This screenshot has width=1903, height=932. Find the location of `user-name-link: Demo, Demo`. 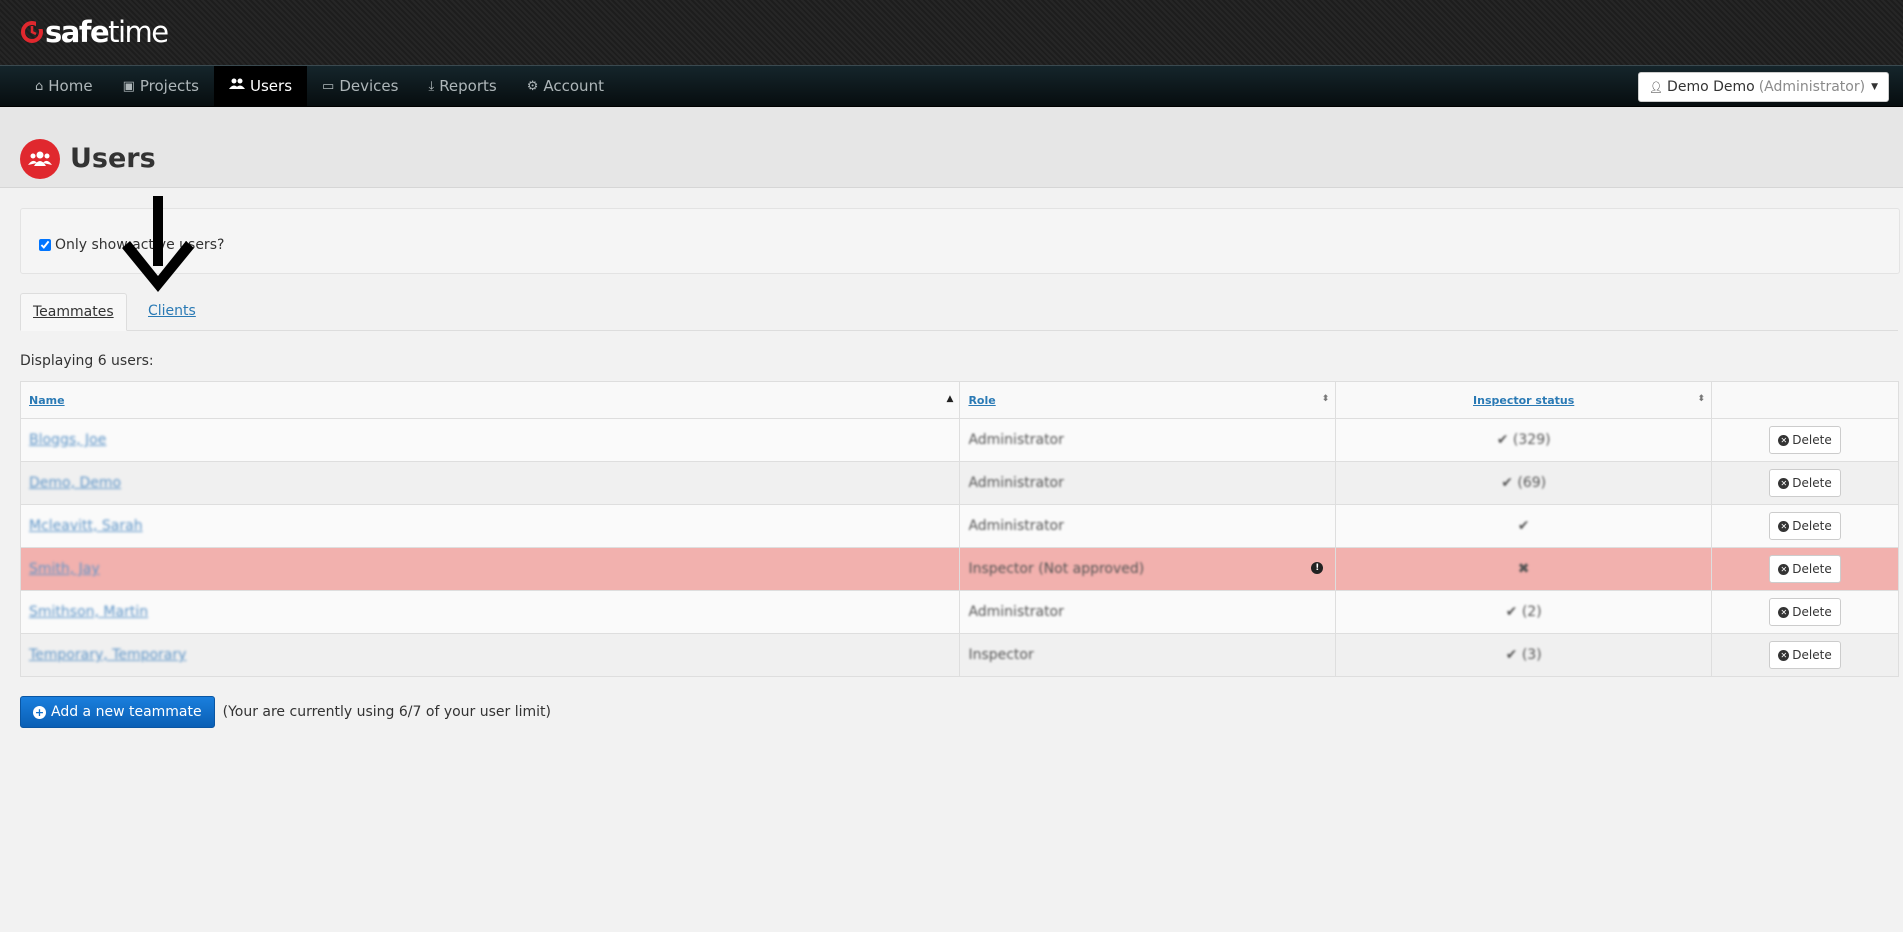

user-name-link: Demo, Demo is located at coordinates (75, 483).